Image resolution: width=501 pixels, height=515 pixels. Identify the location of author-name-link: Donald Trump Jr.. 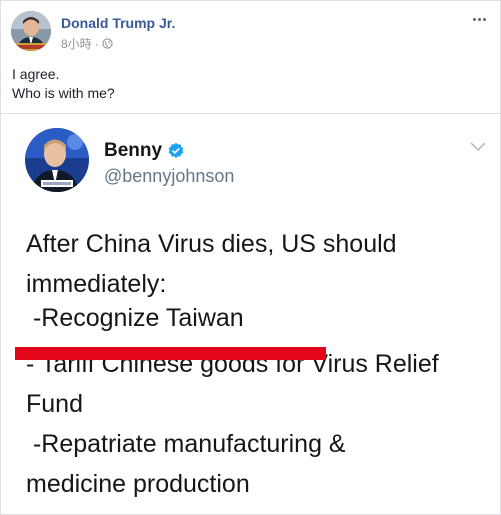
(118, 23).